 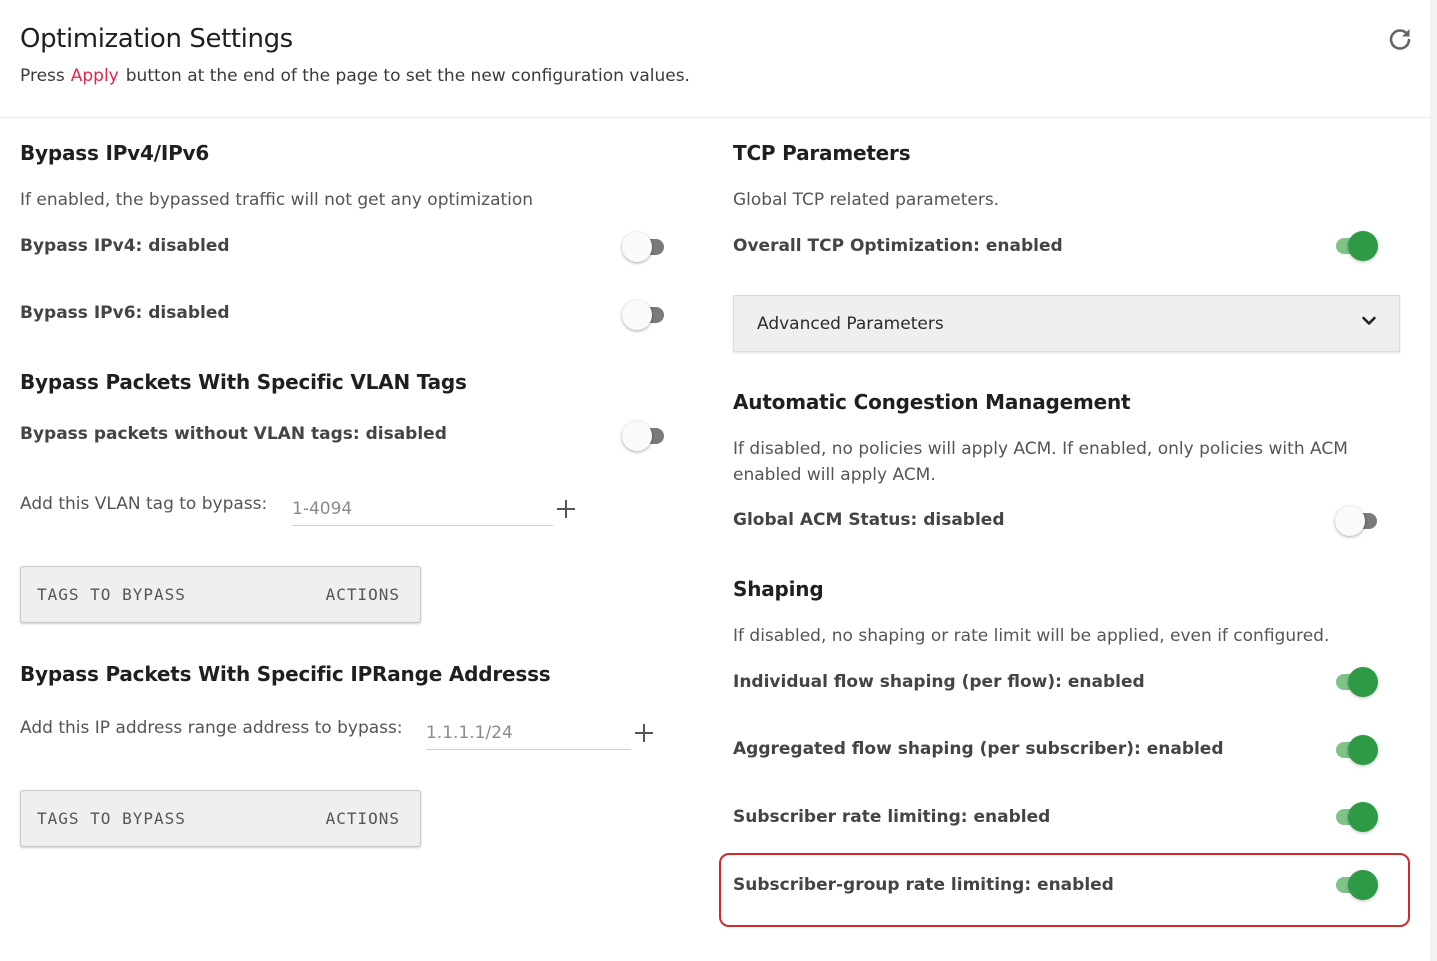 I want to click on subtitle-prefix: Press, so click(x=42, y=76).